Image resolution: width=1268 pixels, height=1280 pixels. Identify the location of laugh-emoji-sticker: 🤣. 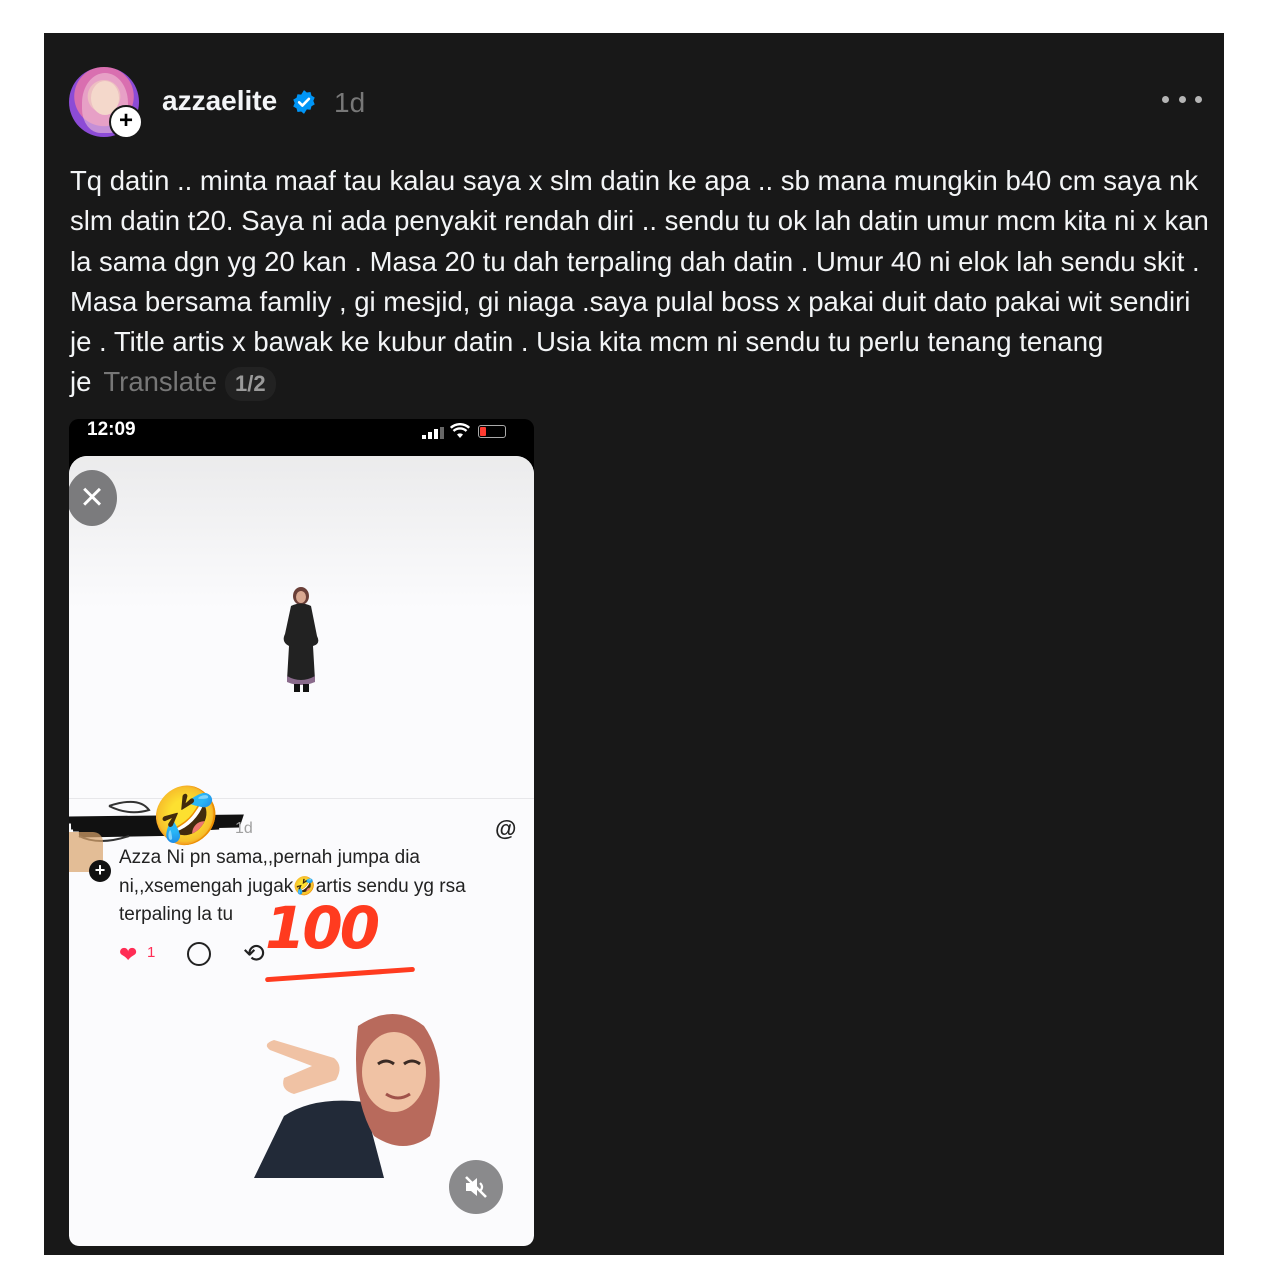
(186, 815).